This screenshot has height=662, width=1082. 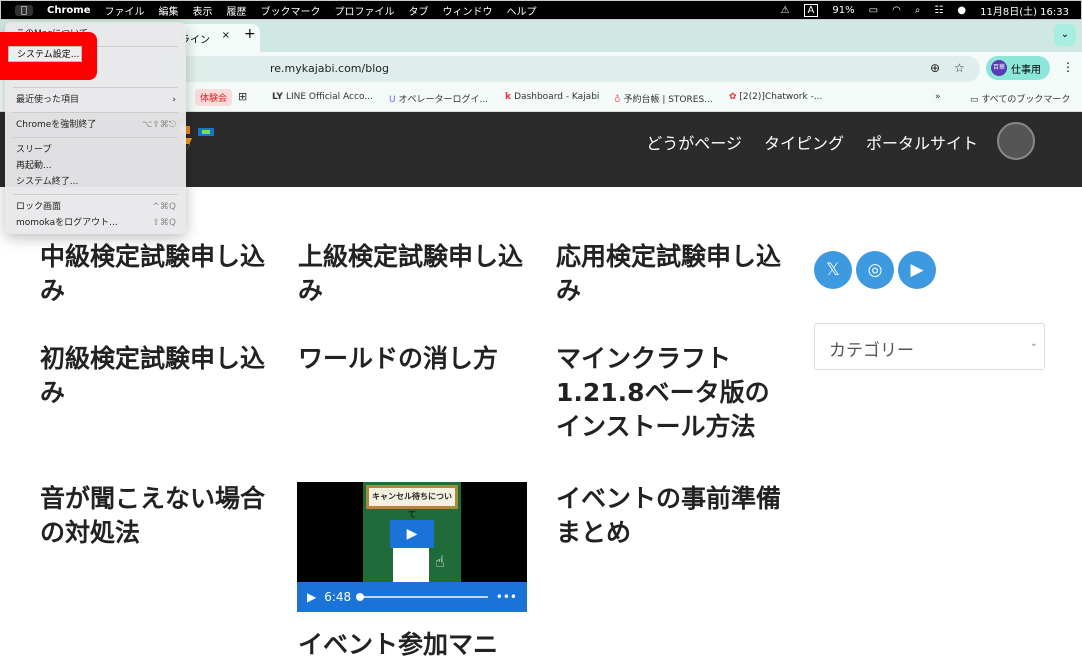 What do you see at coordinates (1016, 141) in the screenshot?
I see `user-avatar` at bounding box center [1016, 141].